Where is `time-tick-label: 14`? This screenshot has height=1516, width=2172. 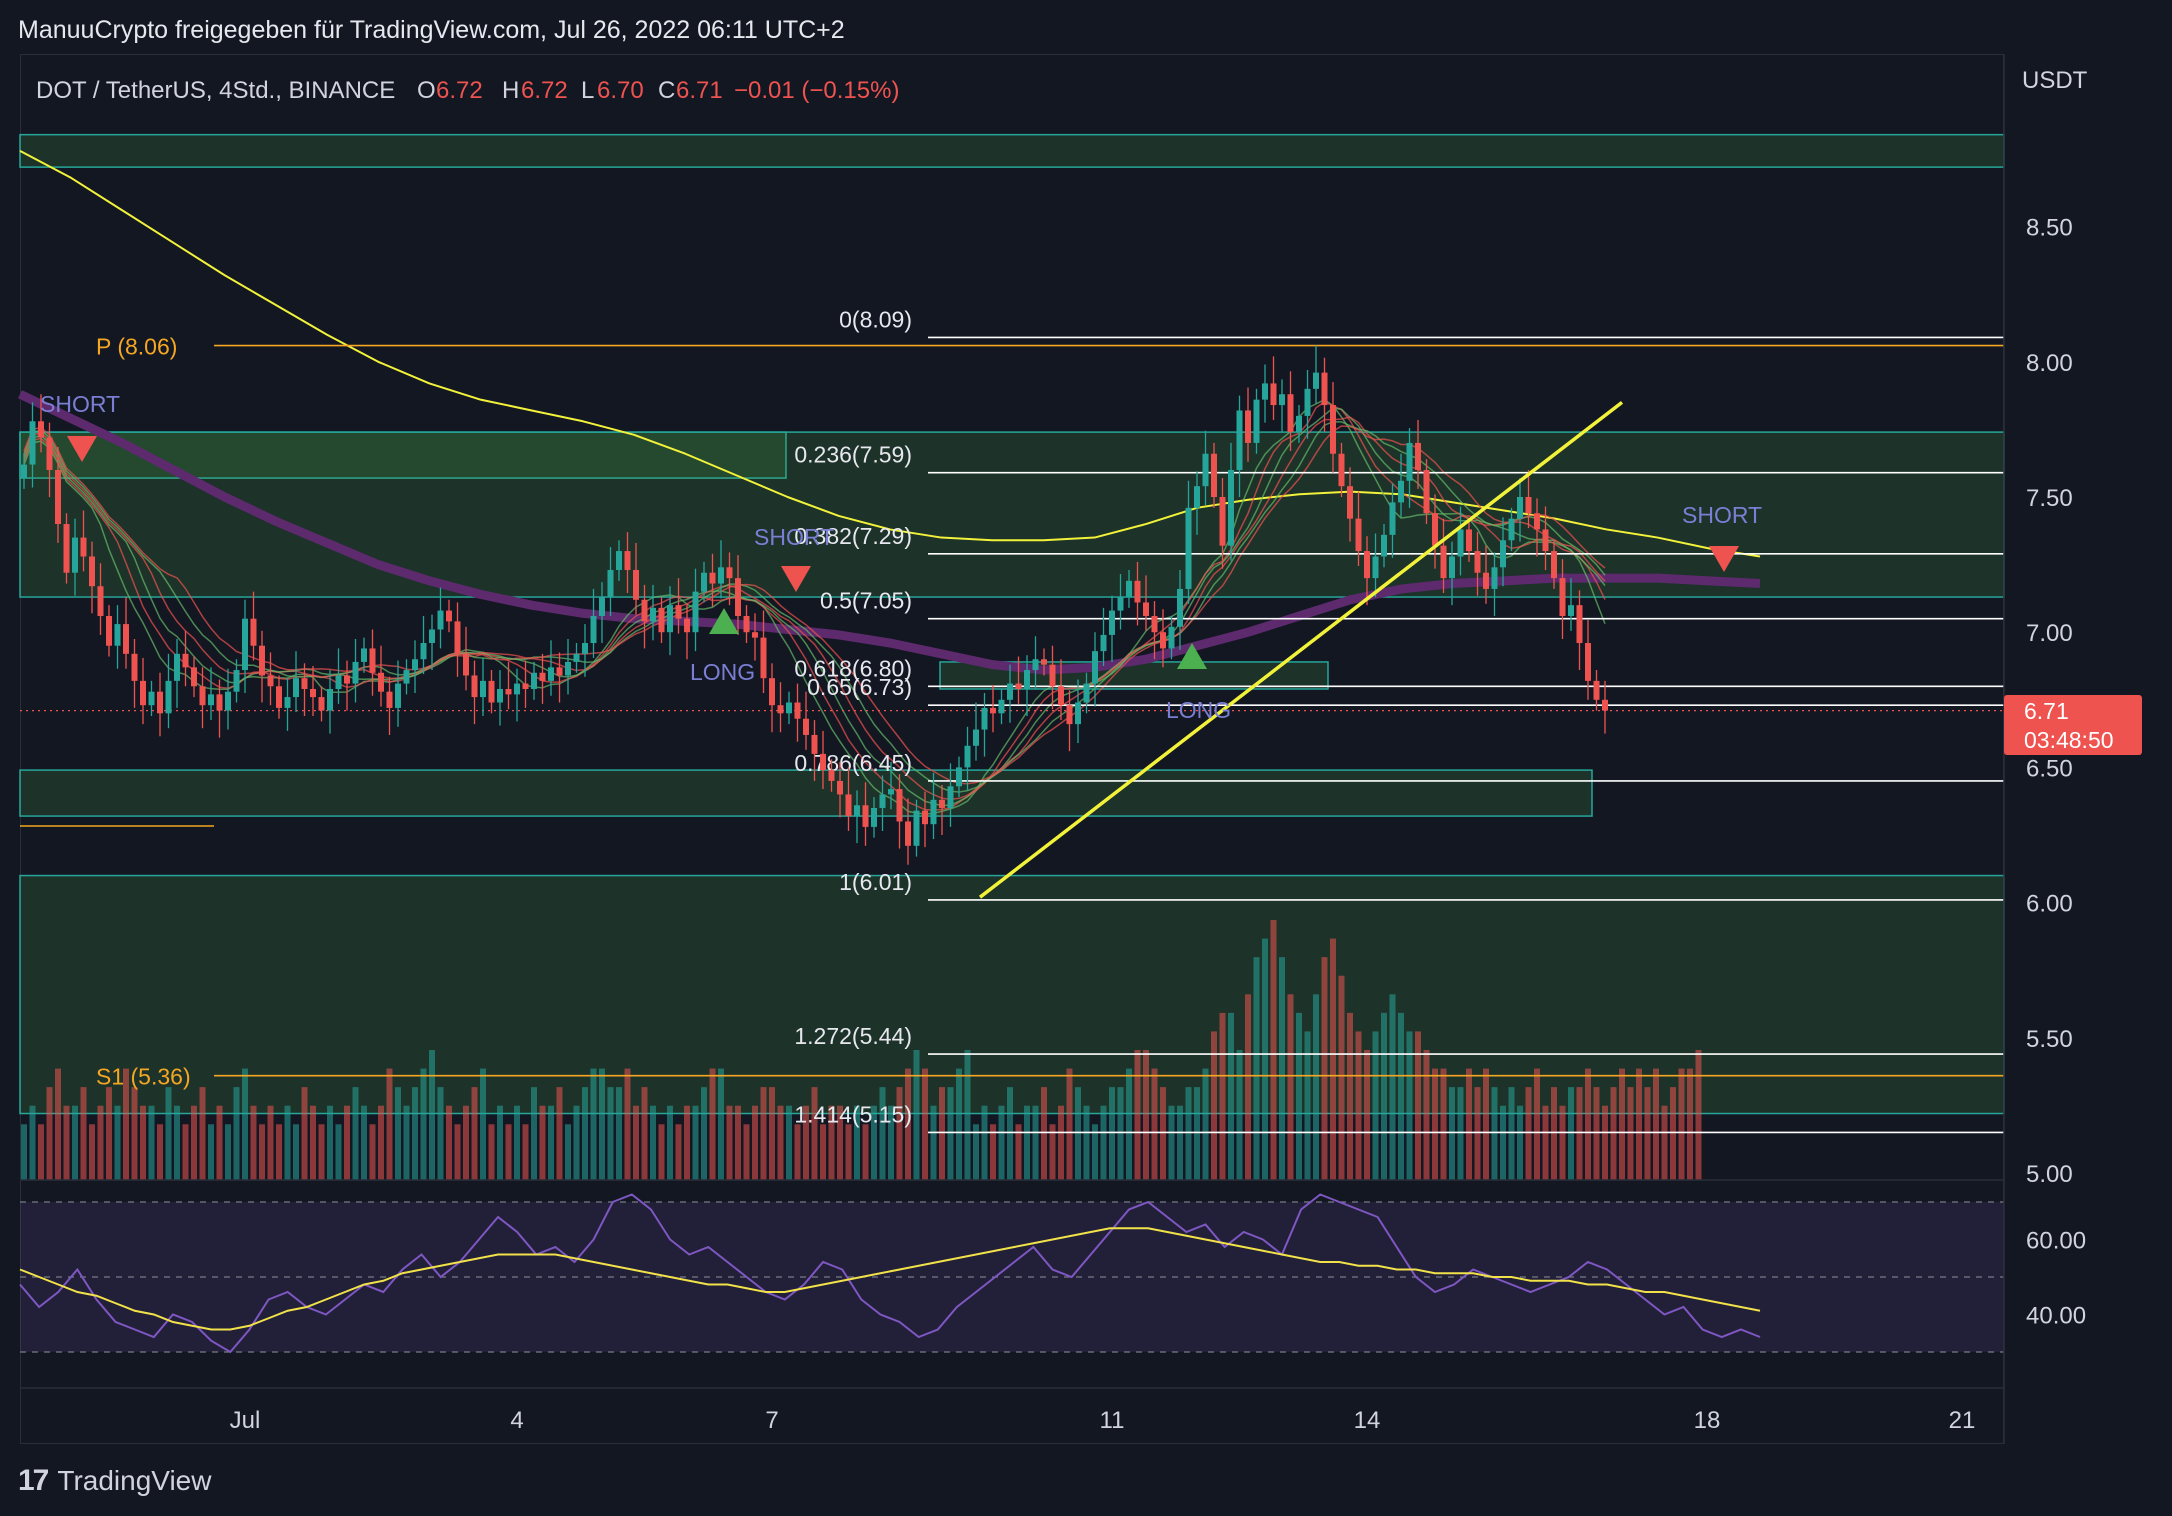
time-tick-label: 14 is located at coordinates (1367, 1420).